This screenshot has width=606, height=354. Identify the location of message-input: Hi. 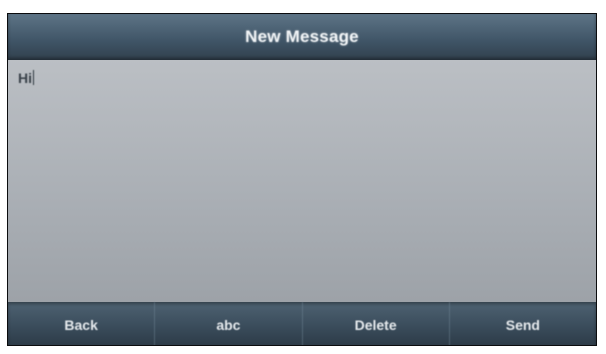
(26, 78).